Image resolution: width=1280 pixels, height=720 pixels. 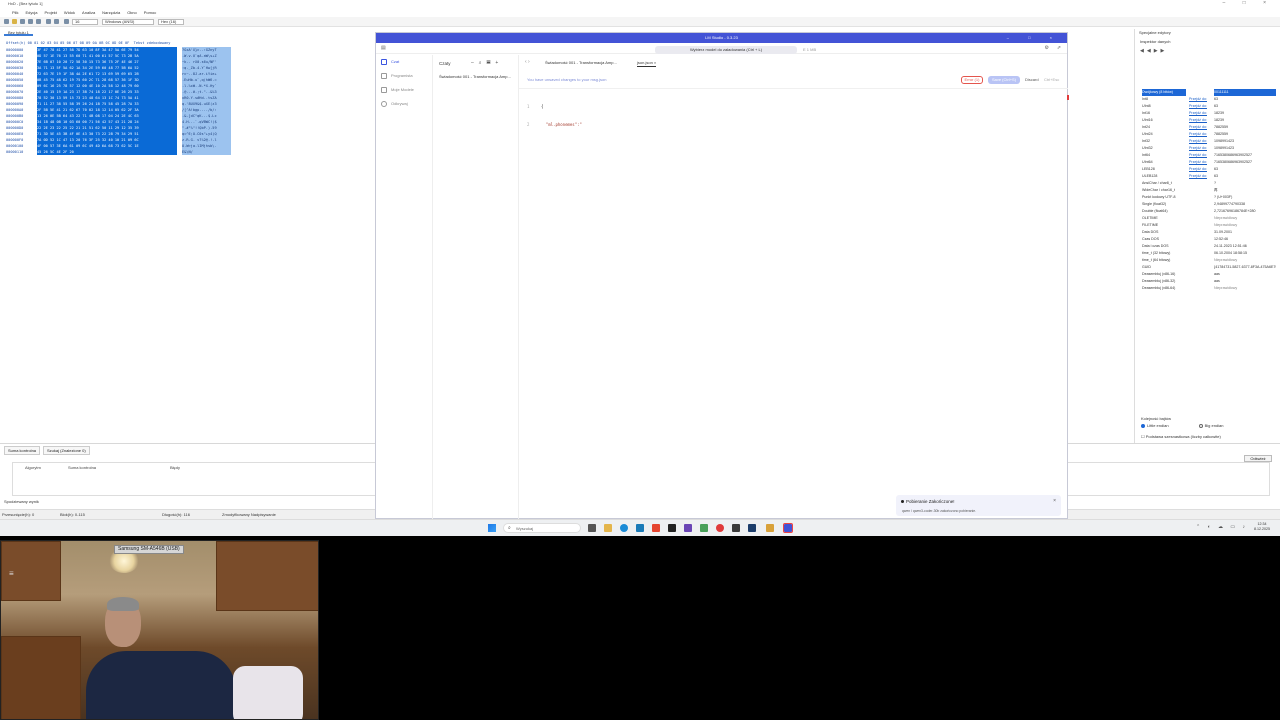 What do you see at coordinates (1208, 218) in the screenshot?
I see `inspector-row: OLETIME Nieprawidłowy` at bounding box center [1208, 218].